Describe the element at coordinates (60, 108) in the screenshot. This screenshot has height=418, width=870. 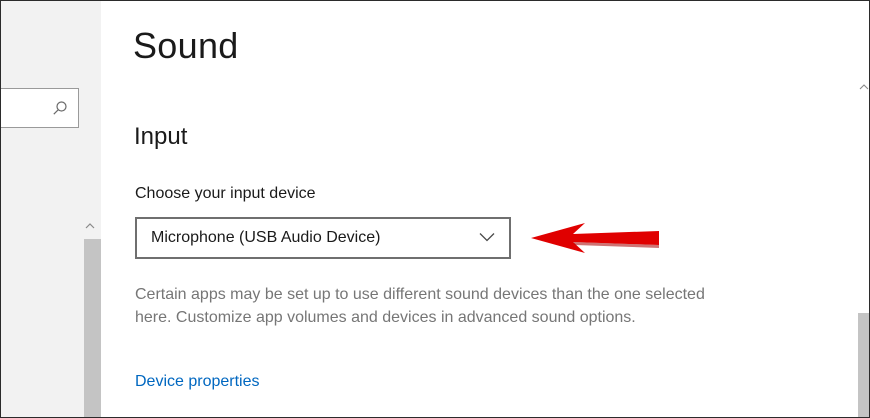
I see `search-icon` at that location.